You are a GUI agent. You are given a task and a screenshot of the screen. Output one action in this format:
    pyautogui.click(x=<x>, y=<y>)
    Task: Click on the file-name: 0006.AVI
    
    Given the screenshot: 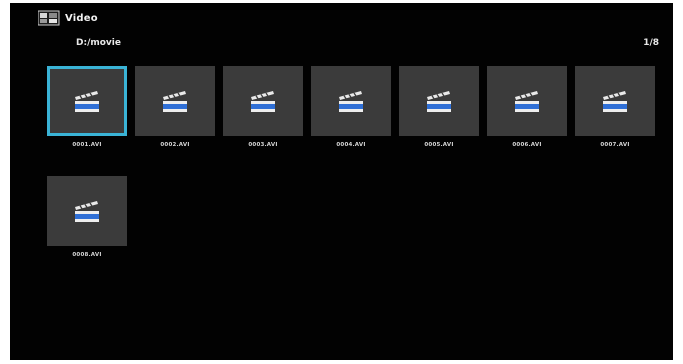 What is the action you would take?
    pyautogui.click(x=527, y=145)
    